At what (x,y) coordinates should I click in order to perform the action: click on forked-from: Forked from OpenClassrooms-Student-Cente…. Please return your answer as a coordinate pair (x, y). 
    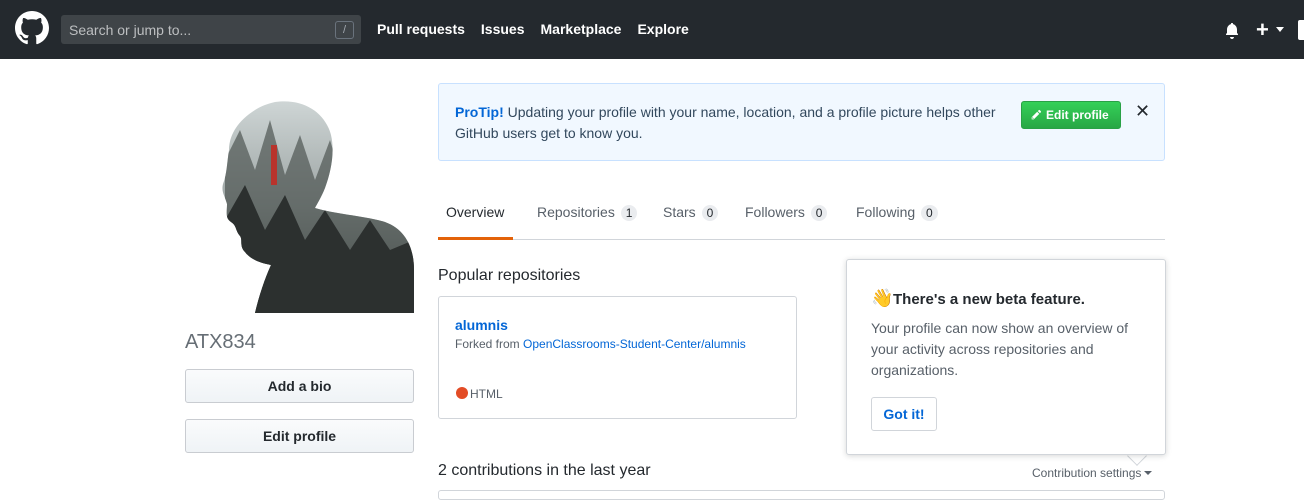
    Looking at the image, I should click on (600, 344).